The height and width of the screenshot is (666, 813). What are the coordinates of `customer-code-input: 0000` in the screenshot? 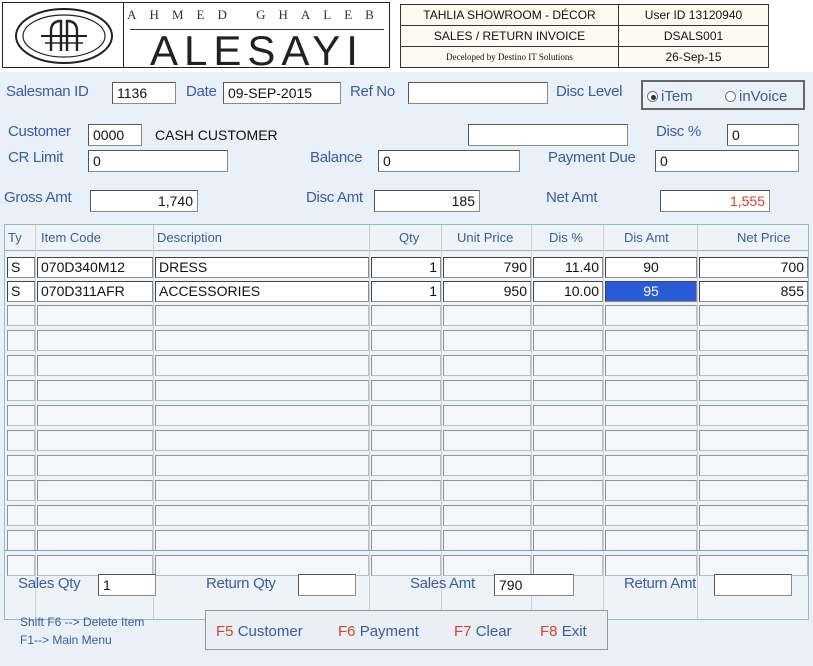 It's located at (115, 135).